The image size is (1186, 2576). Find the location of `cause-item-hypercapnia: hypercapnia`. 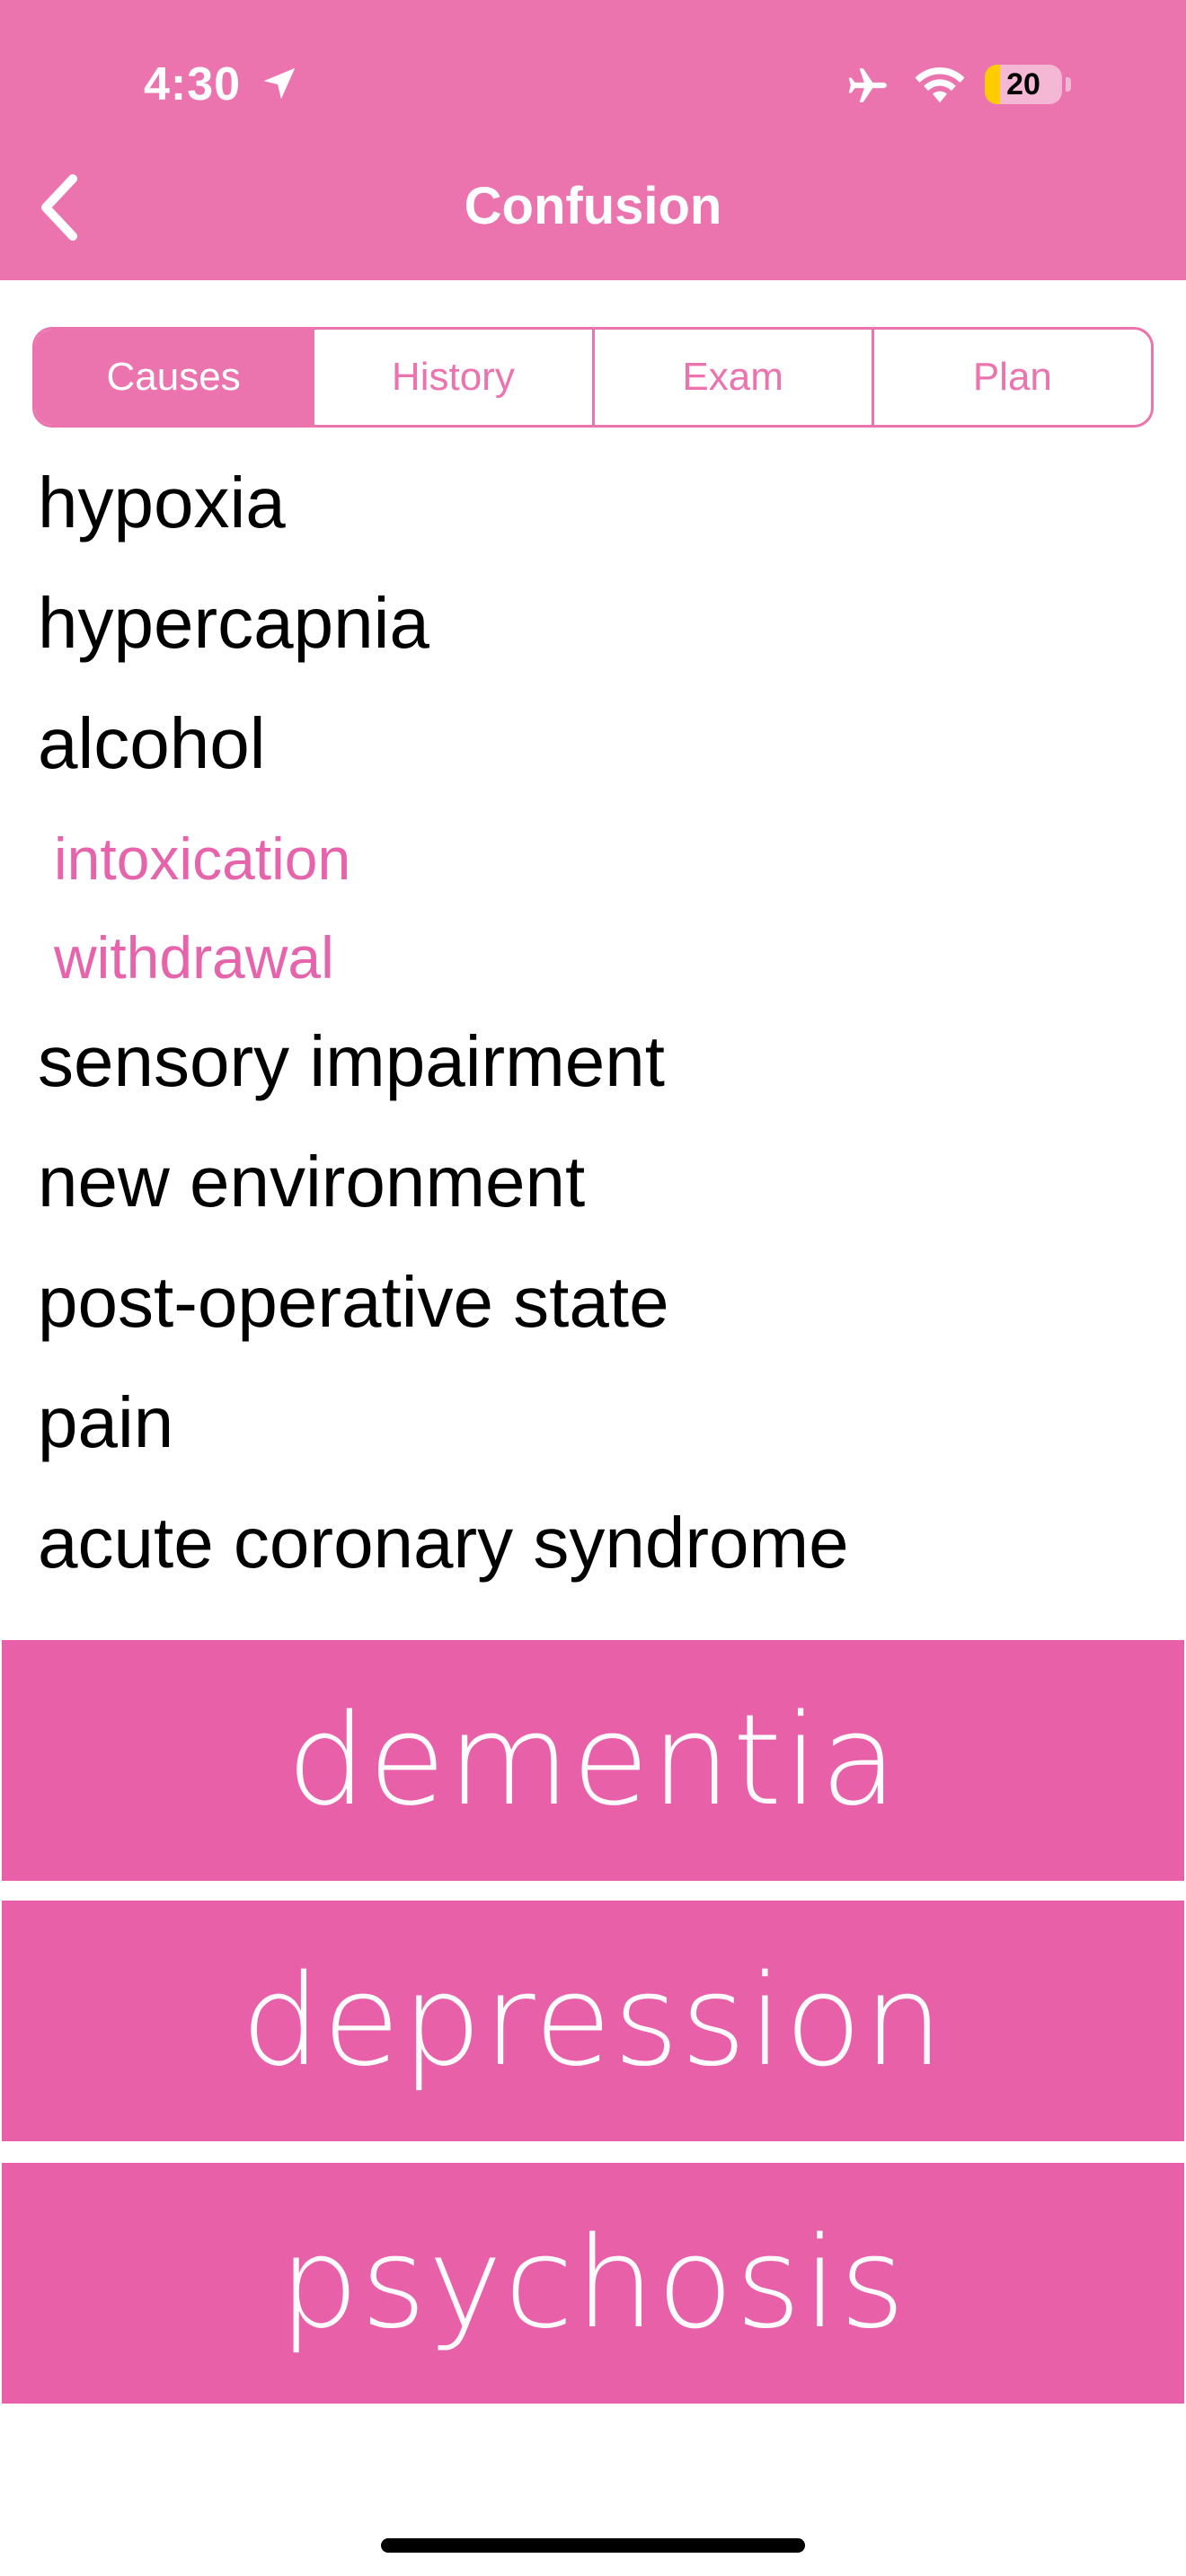

cause-item-hypercapnia: hypercapnia is located at coordinates (234, 623).